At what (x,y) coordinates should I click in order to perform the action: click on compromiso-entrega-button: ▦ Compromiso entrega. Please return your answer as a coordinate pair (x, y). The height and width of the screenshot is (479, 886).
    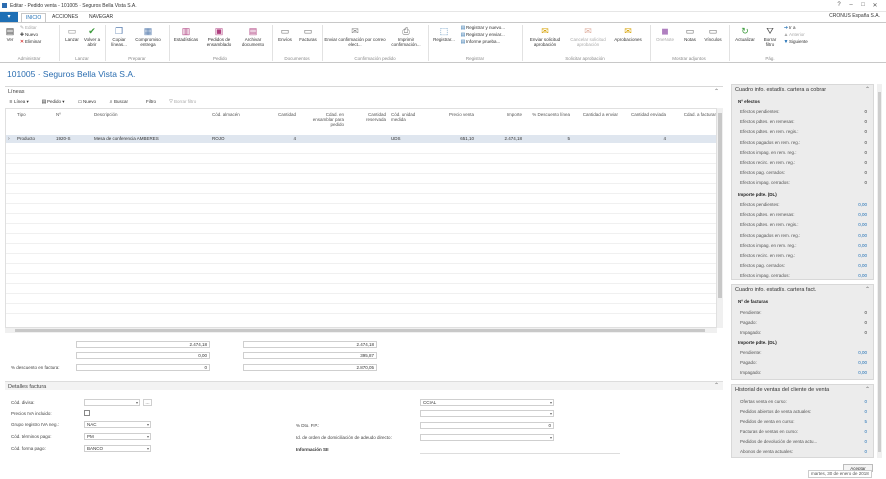
    Looking at the image, I should click on (148, 36).